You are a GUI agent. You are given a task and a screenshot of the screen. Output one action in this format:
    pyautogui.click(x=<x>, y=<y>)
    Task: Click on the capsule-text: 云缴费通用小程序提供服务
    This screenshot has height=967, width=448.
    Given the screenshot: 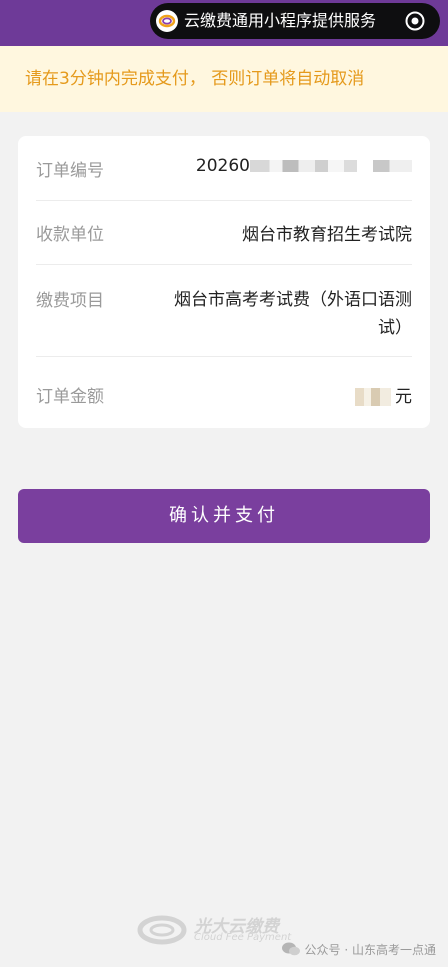 What is the action you would take?
    pyautogui.click(x=280, y=20)
    